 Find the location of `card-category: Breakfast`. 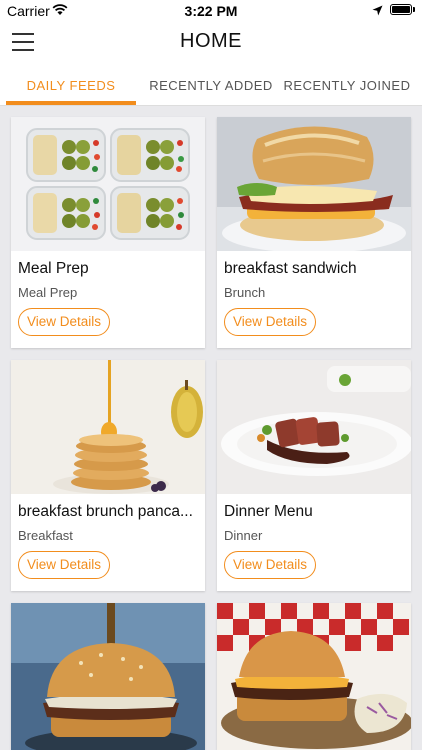

card-category: Breakfast is located at coordinates (45, 535).